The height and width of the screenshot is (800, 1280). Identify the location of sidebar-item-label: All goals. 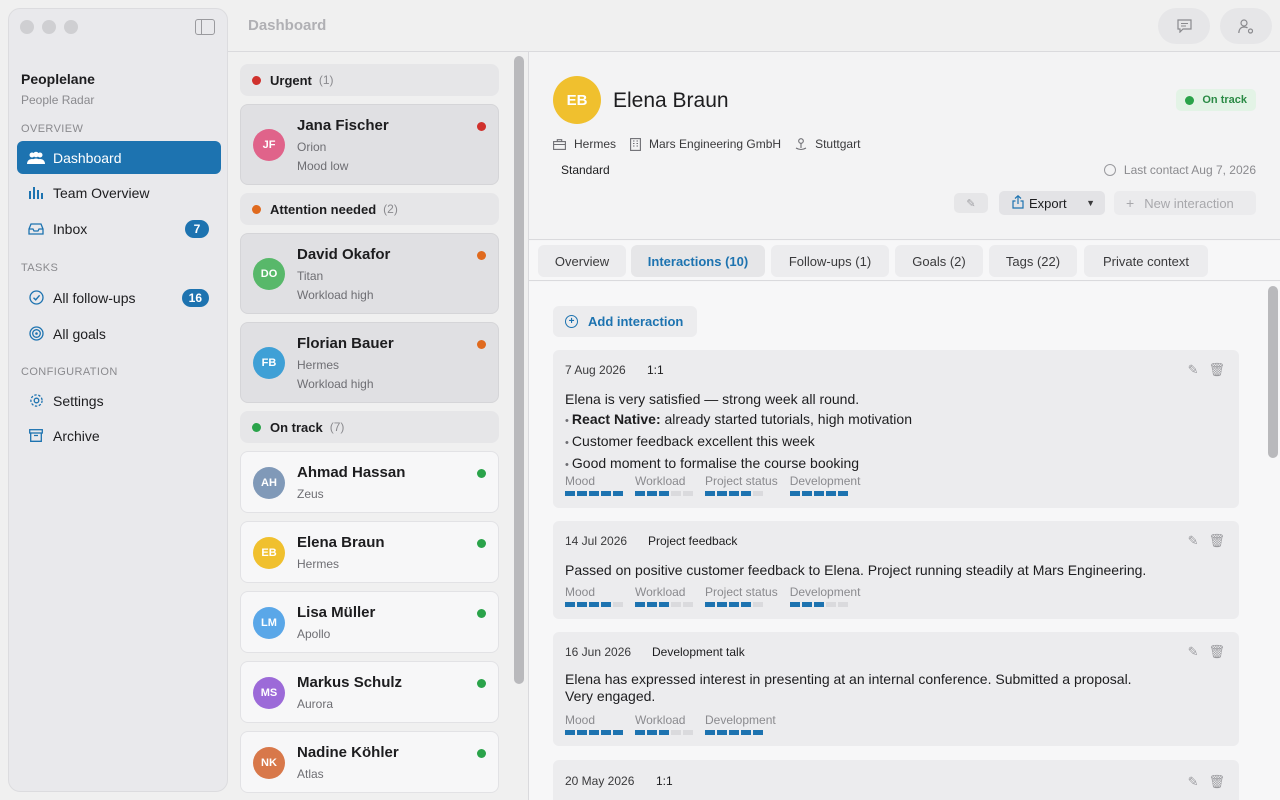
(79, 333).